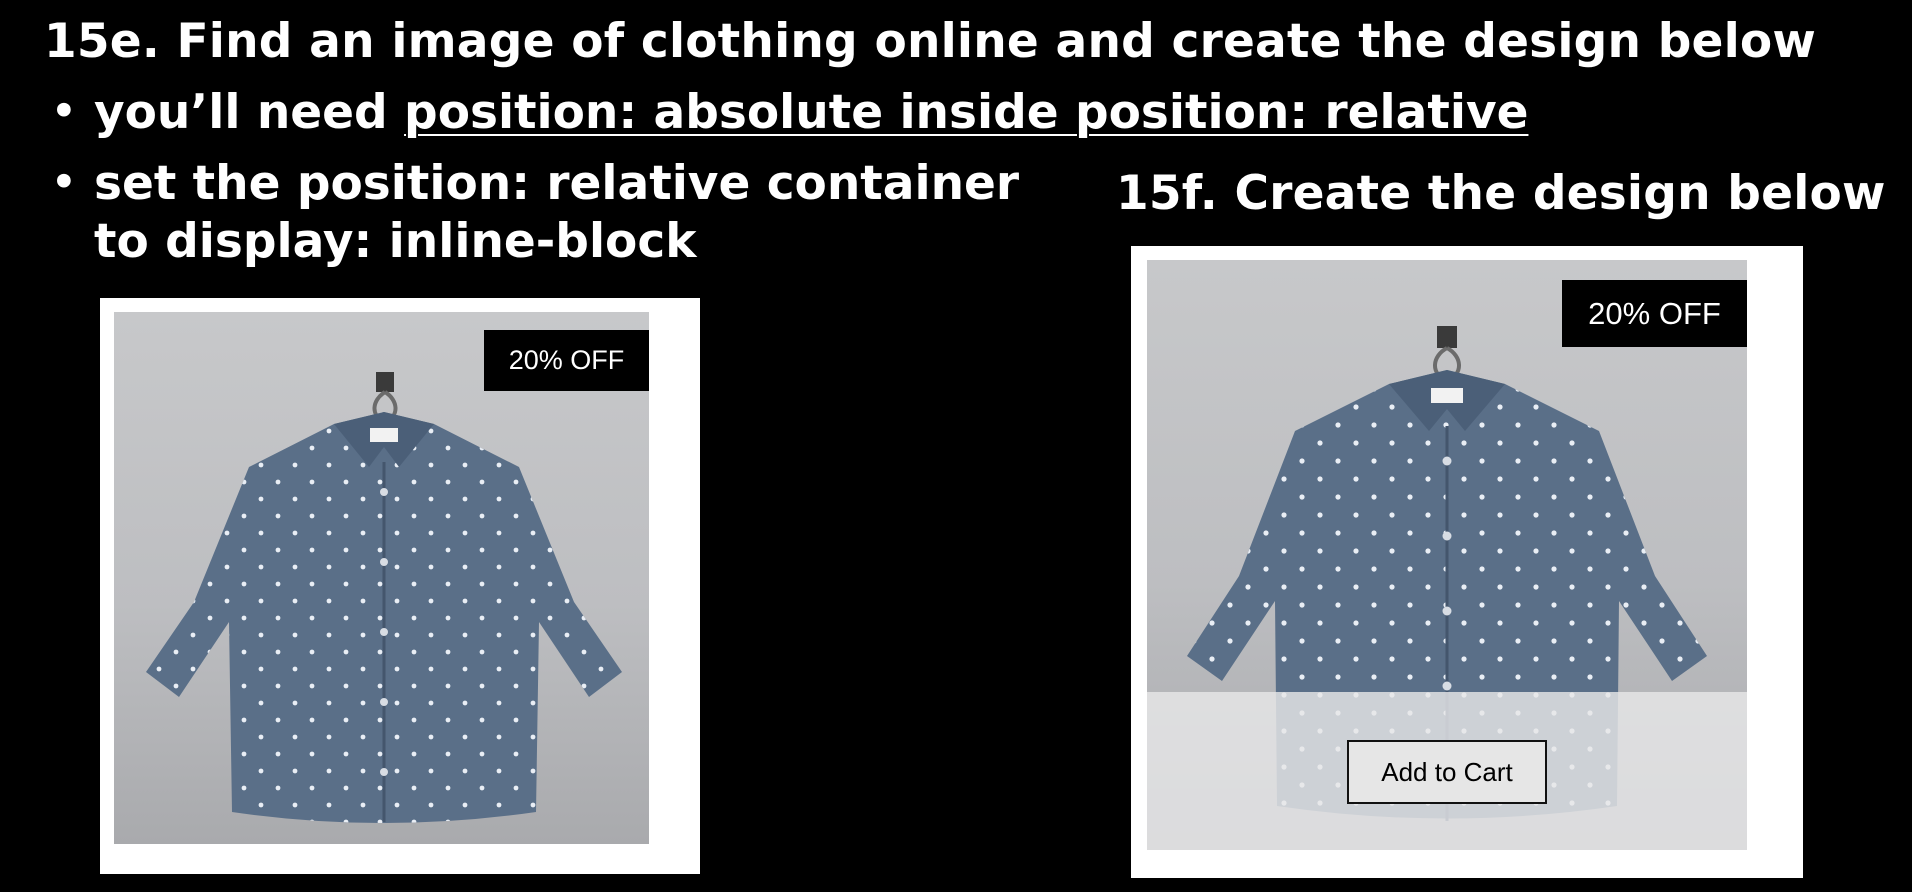  Describe the element at coordinates (557, 183) in the screenshot. I see `bullet-2-line-1: set the position: relative container` at that location.